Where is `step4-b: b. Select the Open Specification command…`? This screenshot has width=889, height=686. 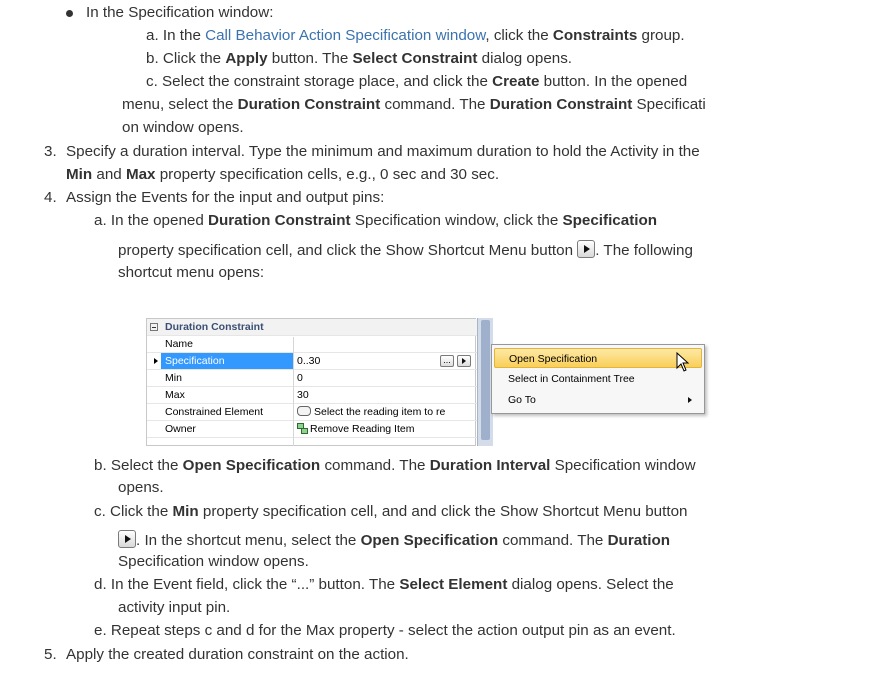
step4-b: b. Select the Open Specification command… is located at coordinates (395, 465).